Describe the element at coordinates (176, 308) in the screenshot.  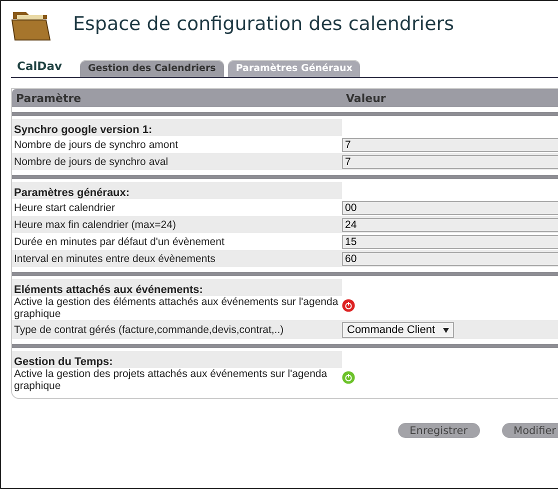
I see `setting-label: Active la gestion des éléments attachés aux événements sur l'agenda graphique` at that location.